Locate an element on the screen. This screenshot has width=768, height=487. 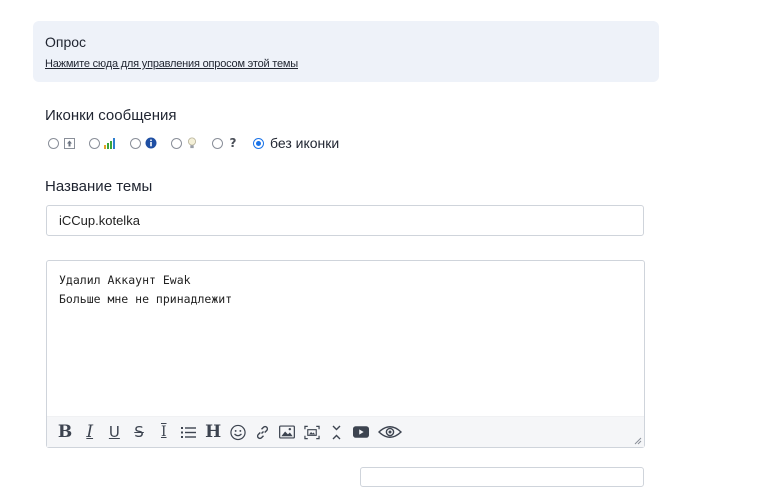
list-button is located at coordinates (188, 432).